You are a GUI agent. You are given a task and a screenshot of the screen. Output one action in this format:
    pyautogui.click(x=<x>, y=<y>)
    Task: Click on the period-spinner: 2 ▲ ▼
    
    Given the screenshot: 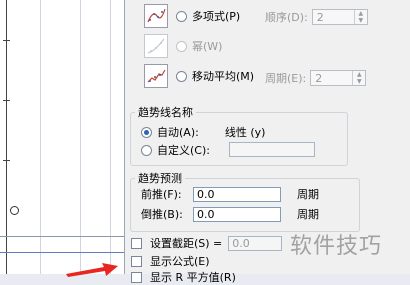 What is the action you would take?
    pyautogui.click(x=338, y=78)
    